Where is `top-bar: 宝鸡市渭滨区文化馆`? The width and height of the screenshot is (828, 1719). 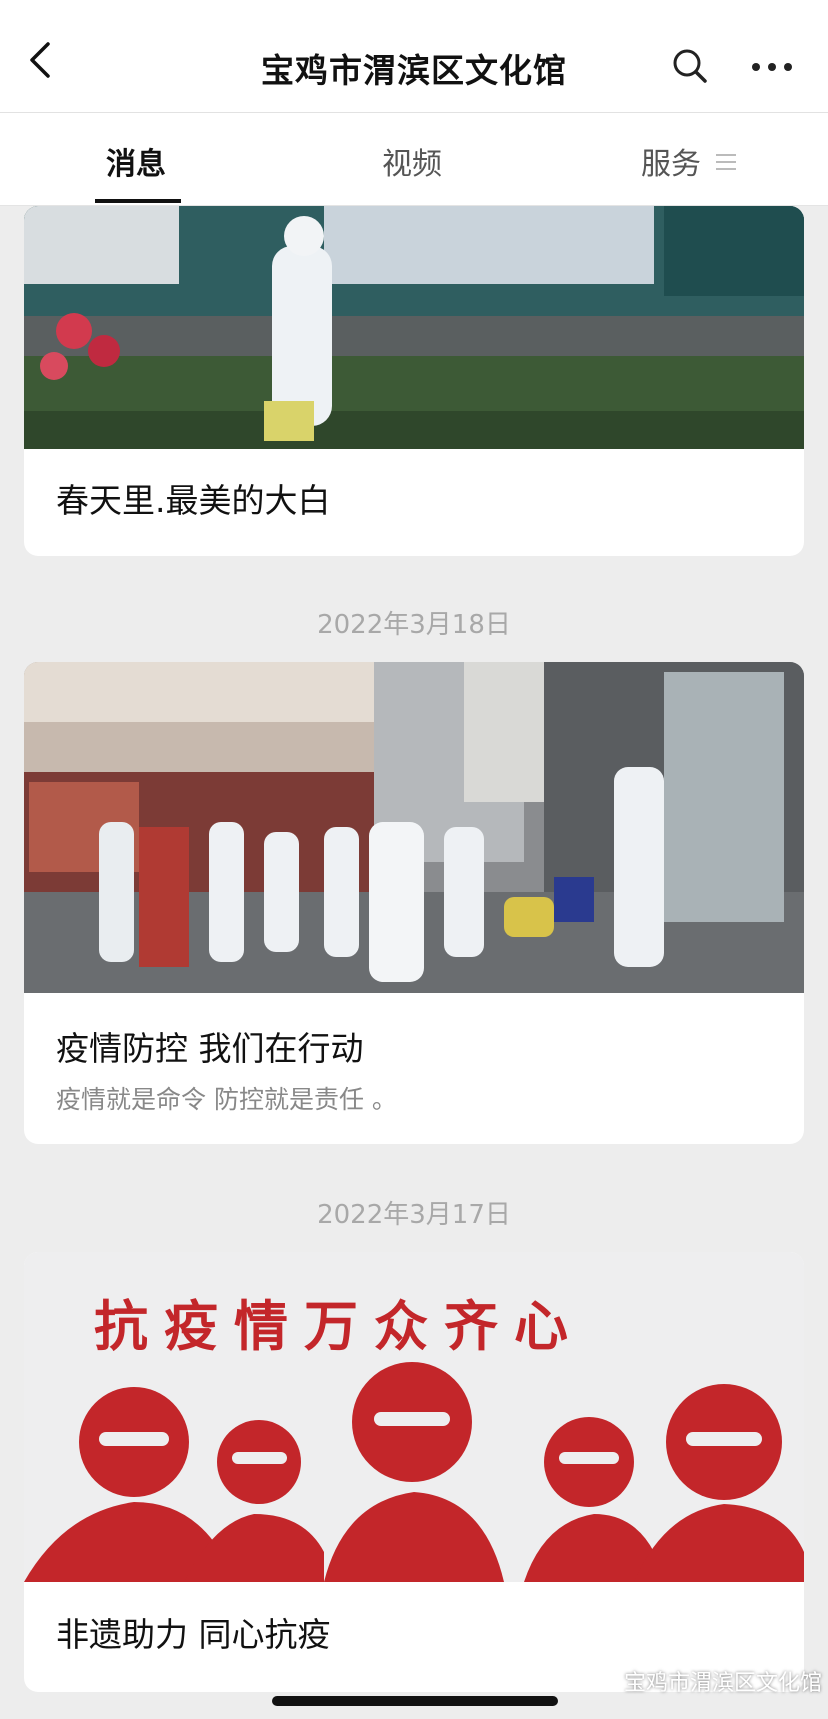 top-bar: 宝鸡市渭滨区文化馆 is located at coordinates (414, 56).